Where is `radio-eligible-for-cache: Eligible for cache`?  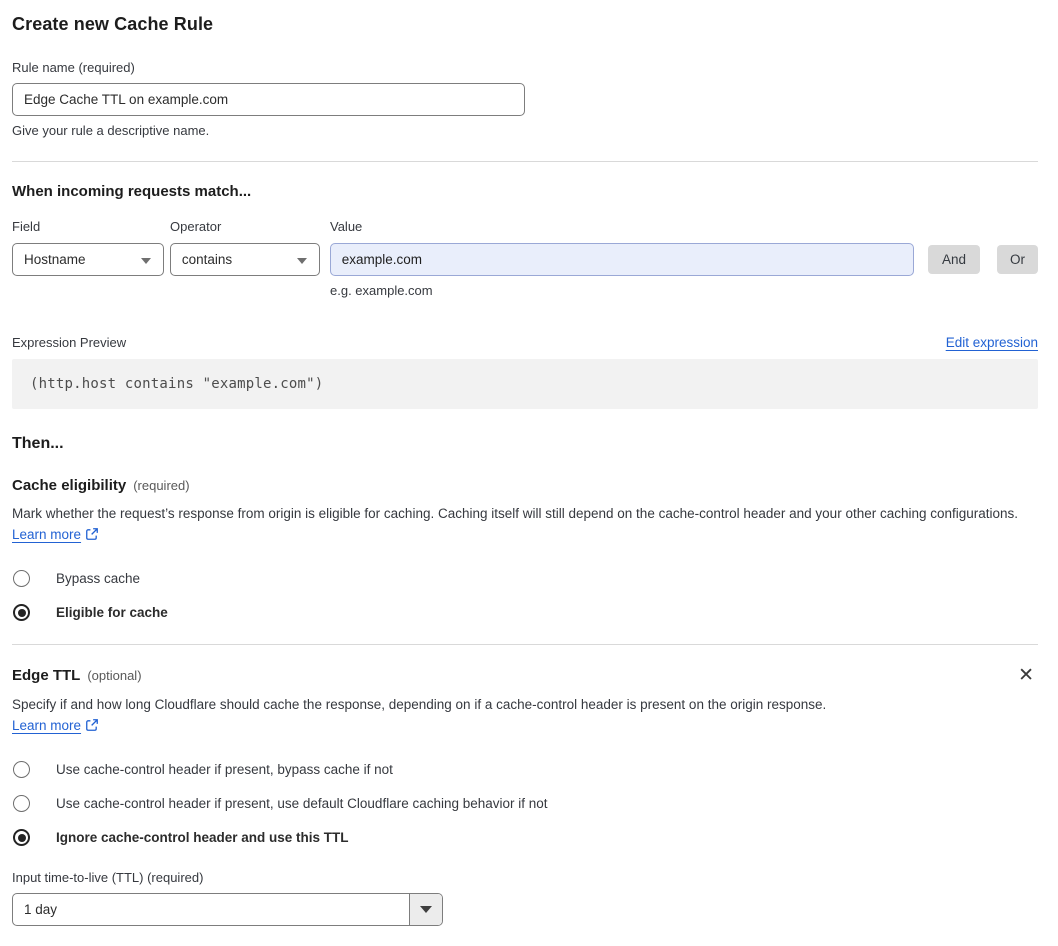 radio-eligible-for-cache: Eligible for cache is located at coordinates (525, 612).